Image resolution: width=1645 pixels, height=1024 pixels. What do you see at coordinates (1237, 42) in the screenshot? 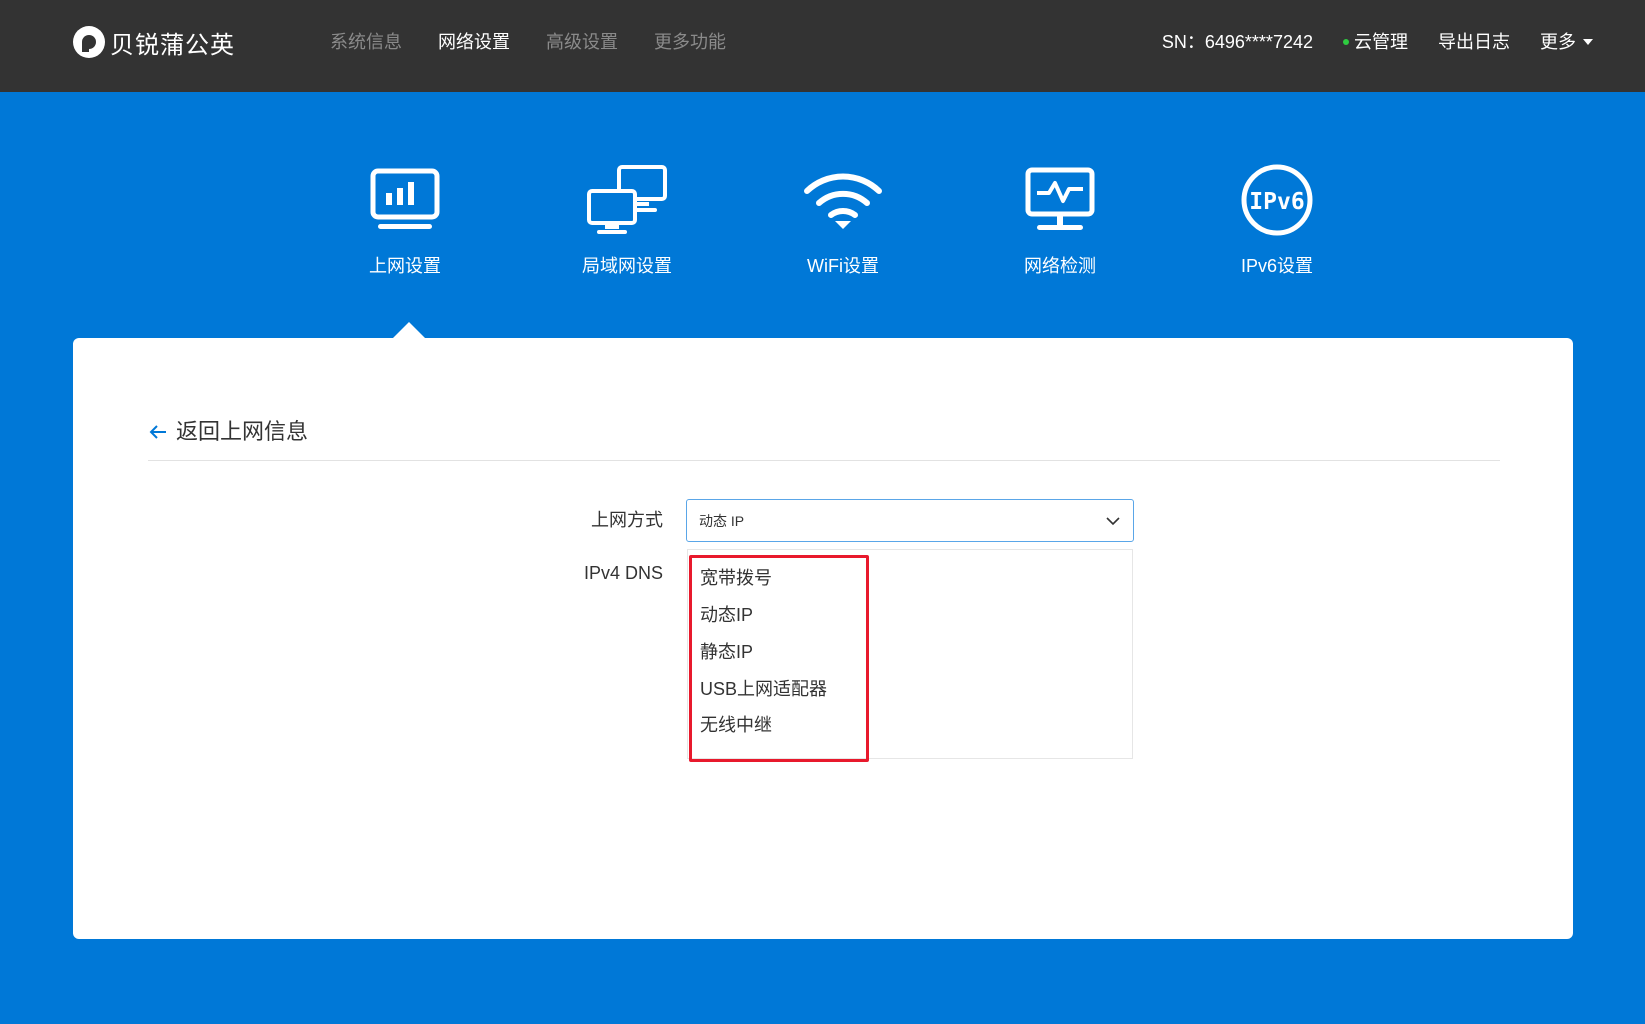
I see `serial-number: SN：6496****7242` at bounding box center [1237, 42].